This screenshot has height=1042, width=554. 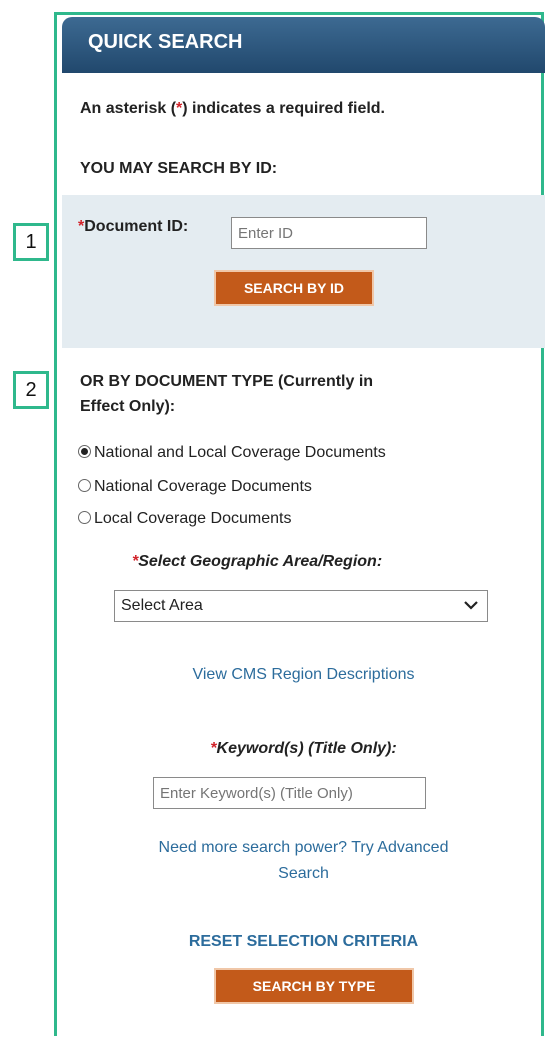 I want to click on radio-label: National and Local Coverage Documents, so click(x=240, y=452).